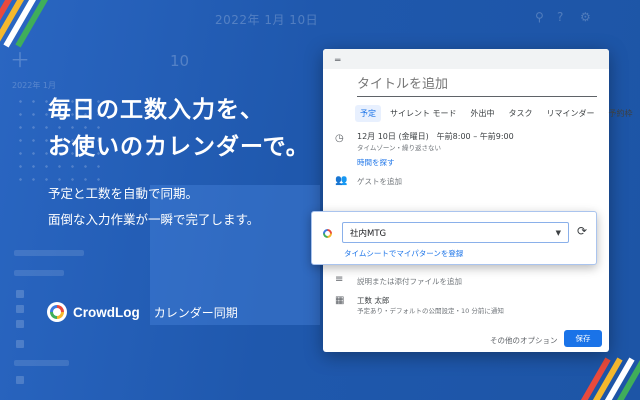 The image size is (640, 400). Describe the element at coordinates (340, 300) in the screenshot. I see `calendar-icon: ▦` at that location.